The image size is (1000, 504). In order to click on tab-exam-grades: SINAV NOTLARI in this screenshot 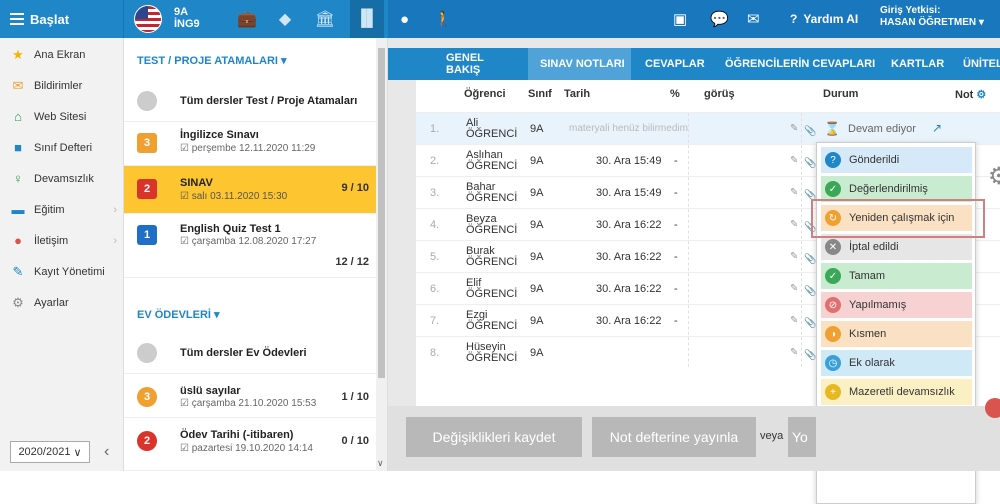, I will do `click(579, 64)`.